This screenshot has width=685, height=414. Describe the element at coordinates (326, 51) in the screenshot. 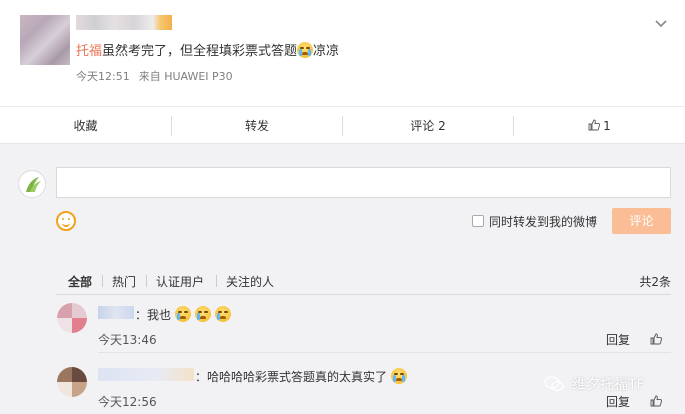

I see `post-text-end: 凉凉` at that location.